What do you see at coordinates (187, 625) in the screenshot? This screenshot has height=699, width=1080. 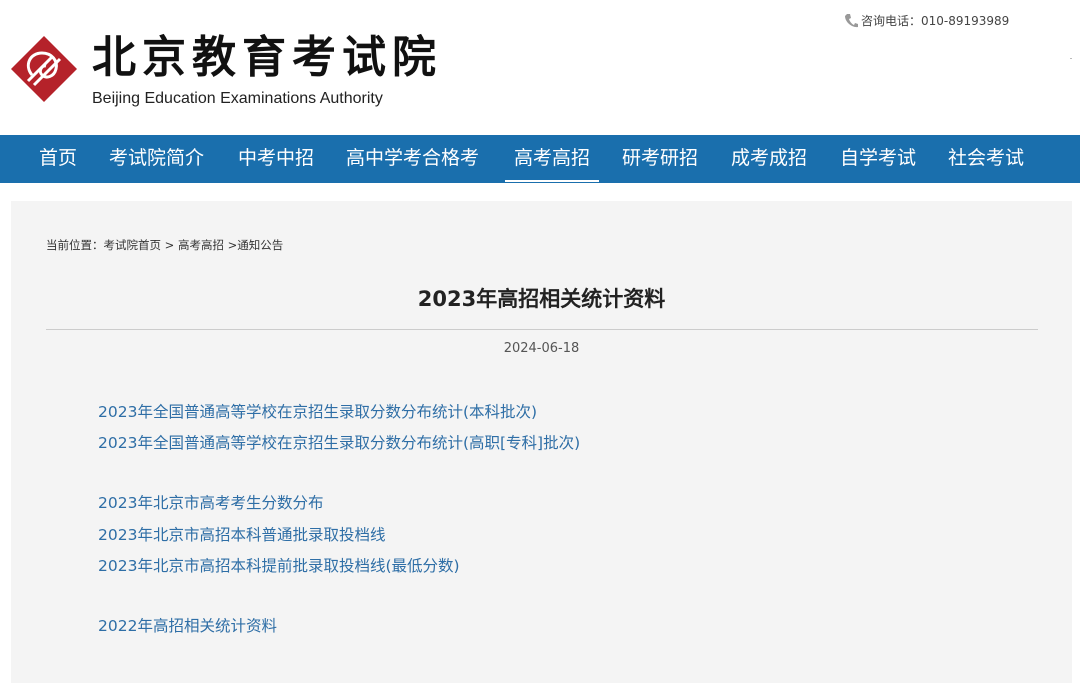 I see `article-link: 2022年高招相关统计资料` at bounding box center [187, 625].